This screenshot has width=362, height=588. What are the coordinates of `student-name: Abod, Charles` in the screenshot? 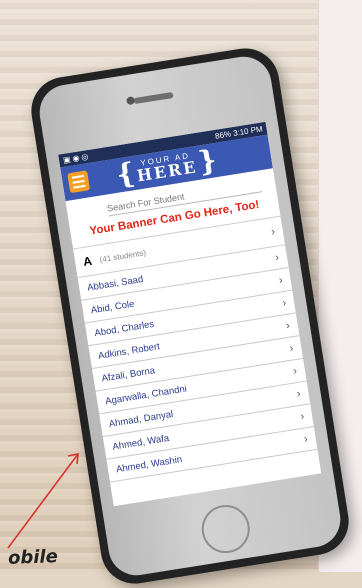 It's located at (124, 328).